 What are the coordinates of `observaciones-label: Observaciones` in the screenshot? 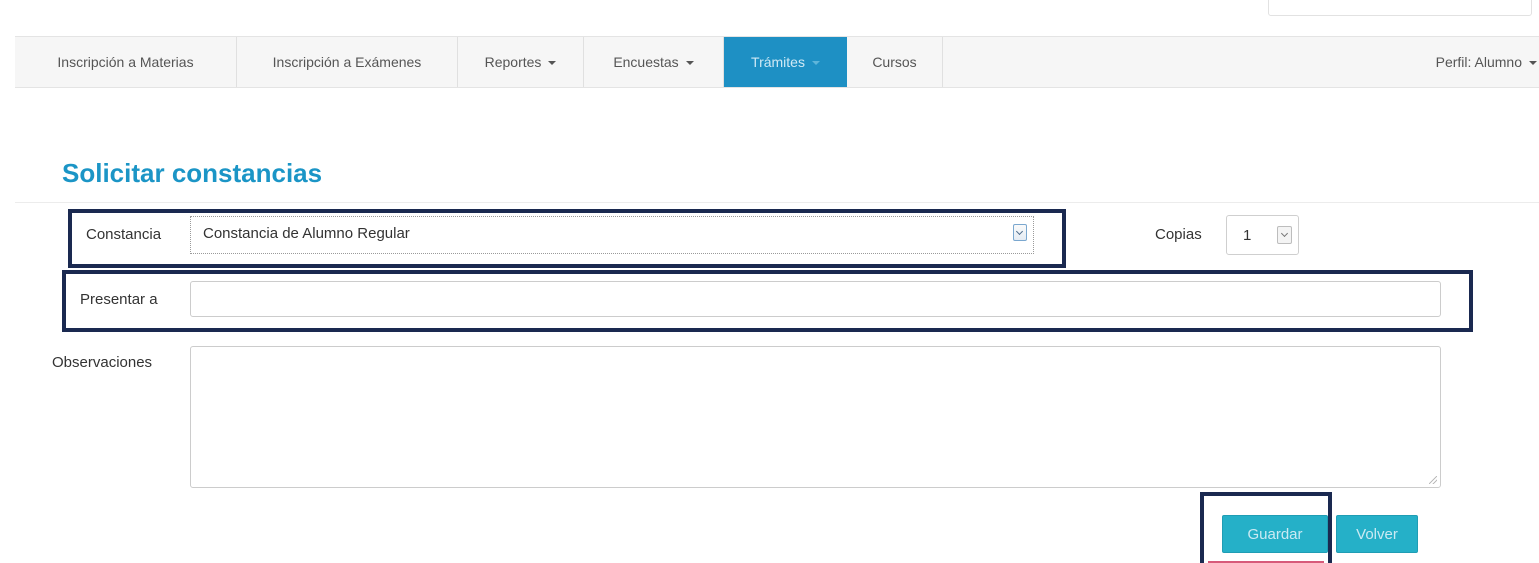 It's located at (102, 362).